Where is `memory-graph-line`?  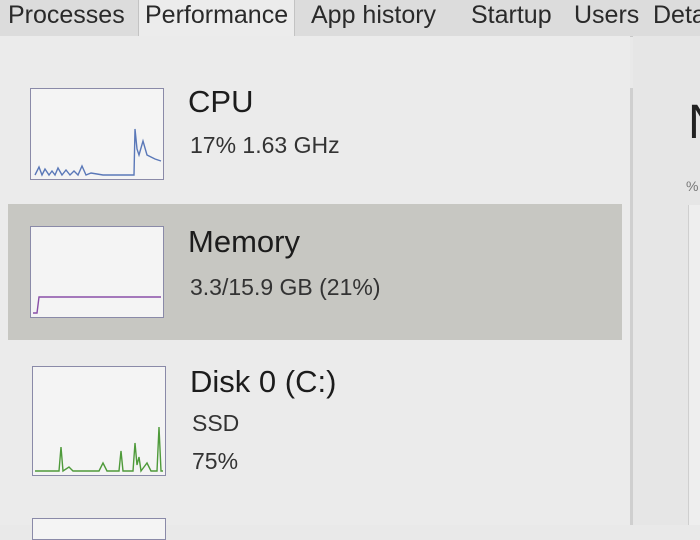
memory-graph-line is located at coordinates (97, 305).